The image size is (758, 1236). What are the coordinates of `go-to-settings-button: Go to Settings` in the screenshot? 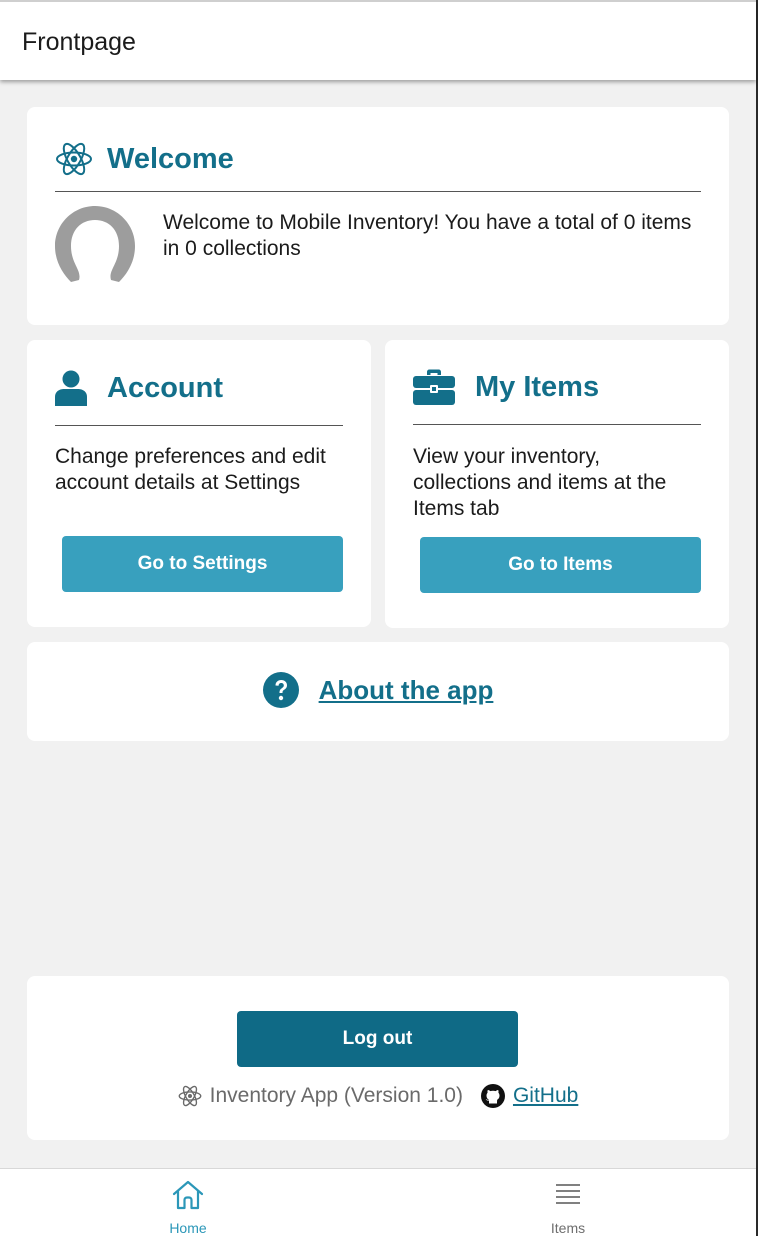 It's located at (202, 564).